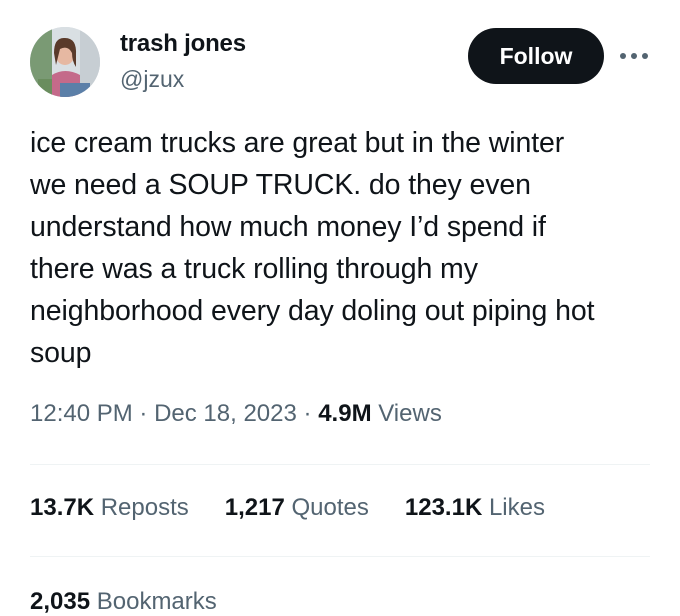 This screenshot has height=616, width=680. I want to click on author-handle: @jzux, so click(152, 79).